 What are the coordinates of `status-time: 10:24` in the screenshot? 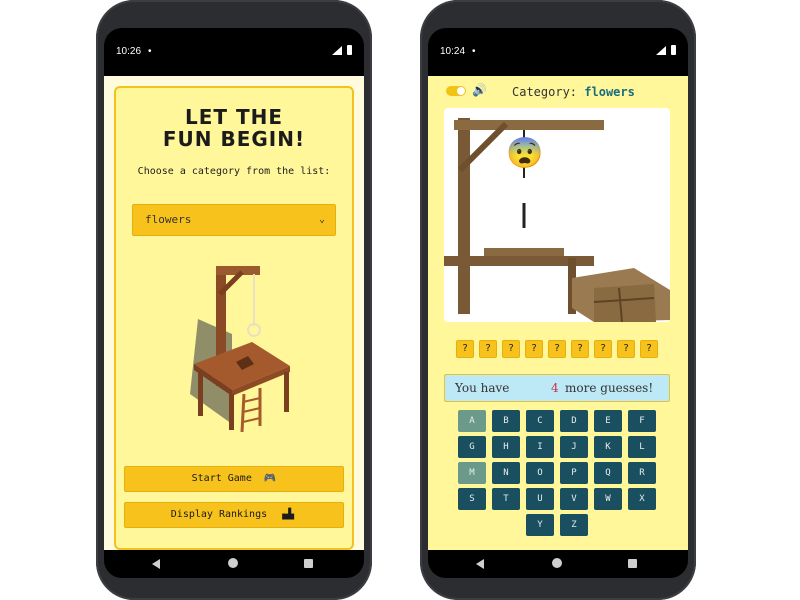 It's located at (453, 51).